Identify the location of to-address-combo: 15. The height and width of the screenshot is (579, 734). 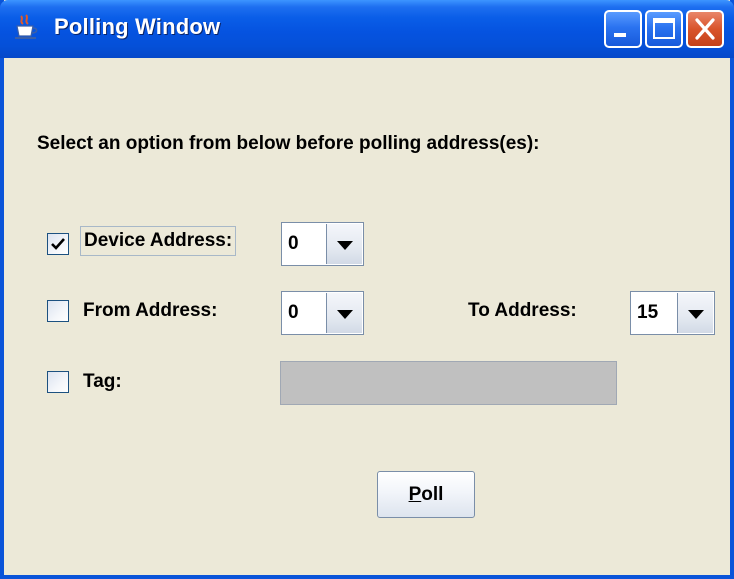
(672, 313).